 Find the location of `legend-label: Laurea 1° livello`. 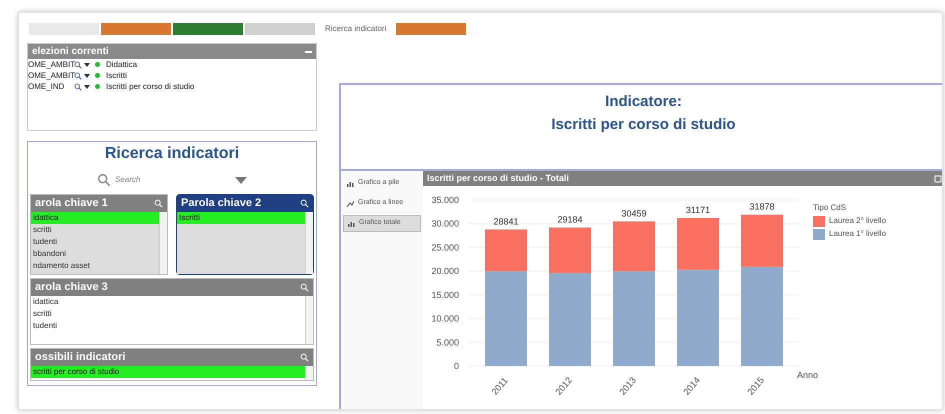

legend-label: Laurea 1° livello is located at coordinates (857, 234).